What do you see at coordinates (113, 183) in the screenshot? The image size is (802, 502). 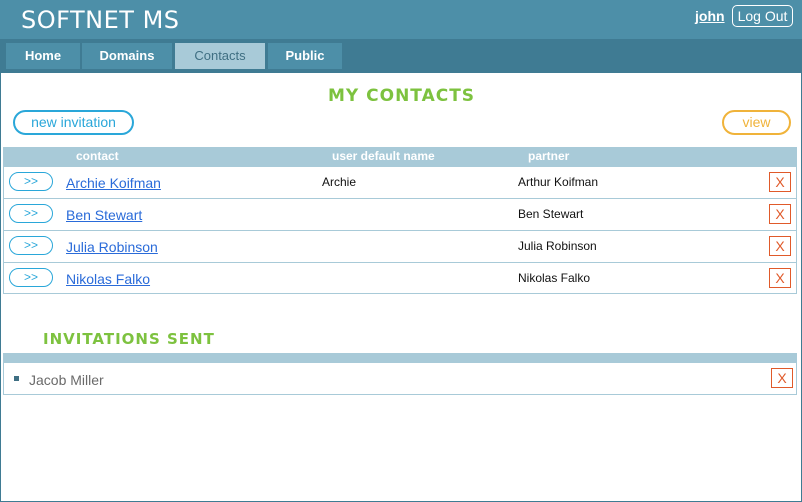 I see `contact-link: Archie Koifman` at bounding box center [113, 183].